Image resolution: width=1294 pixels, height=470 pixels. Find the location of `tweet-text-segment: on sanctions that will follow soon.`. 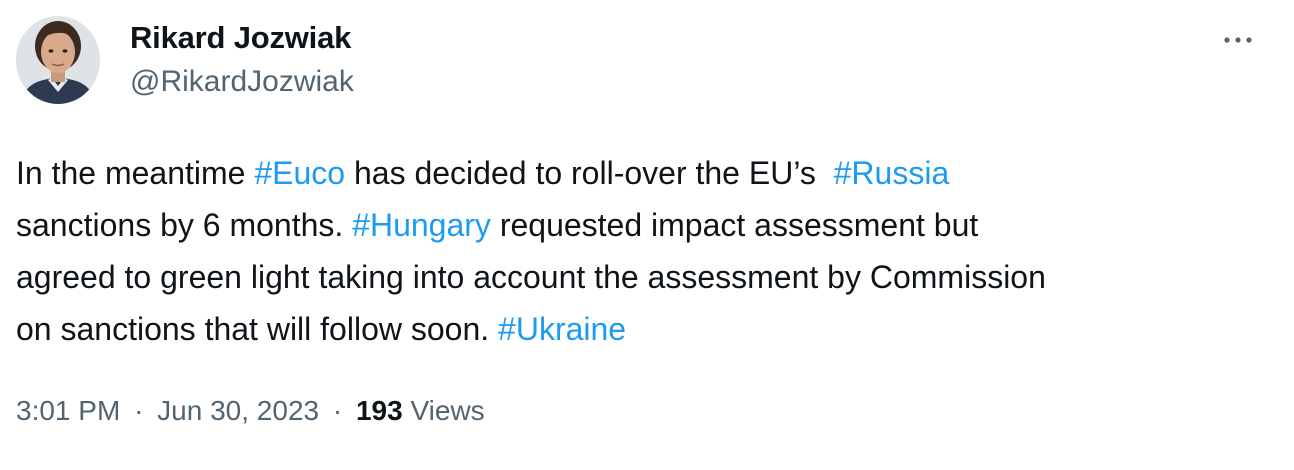

tweet-text-segment: on sanctions that will follow soon. is located at coordinates (257, 329).